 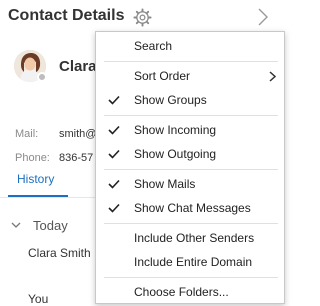 I want to click on submenu-arrow-icon, so click(x=272, y=76).